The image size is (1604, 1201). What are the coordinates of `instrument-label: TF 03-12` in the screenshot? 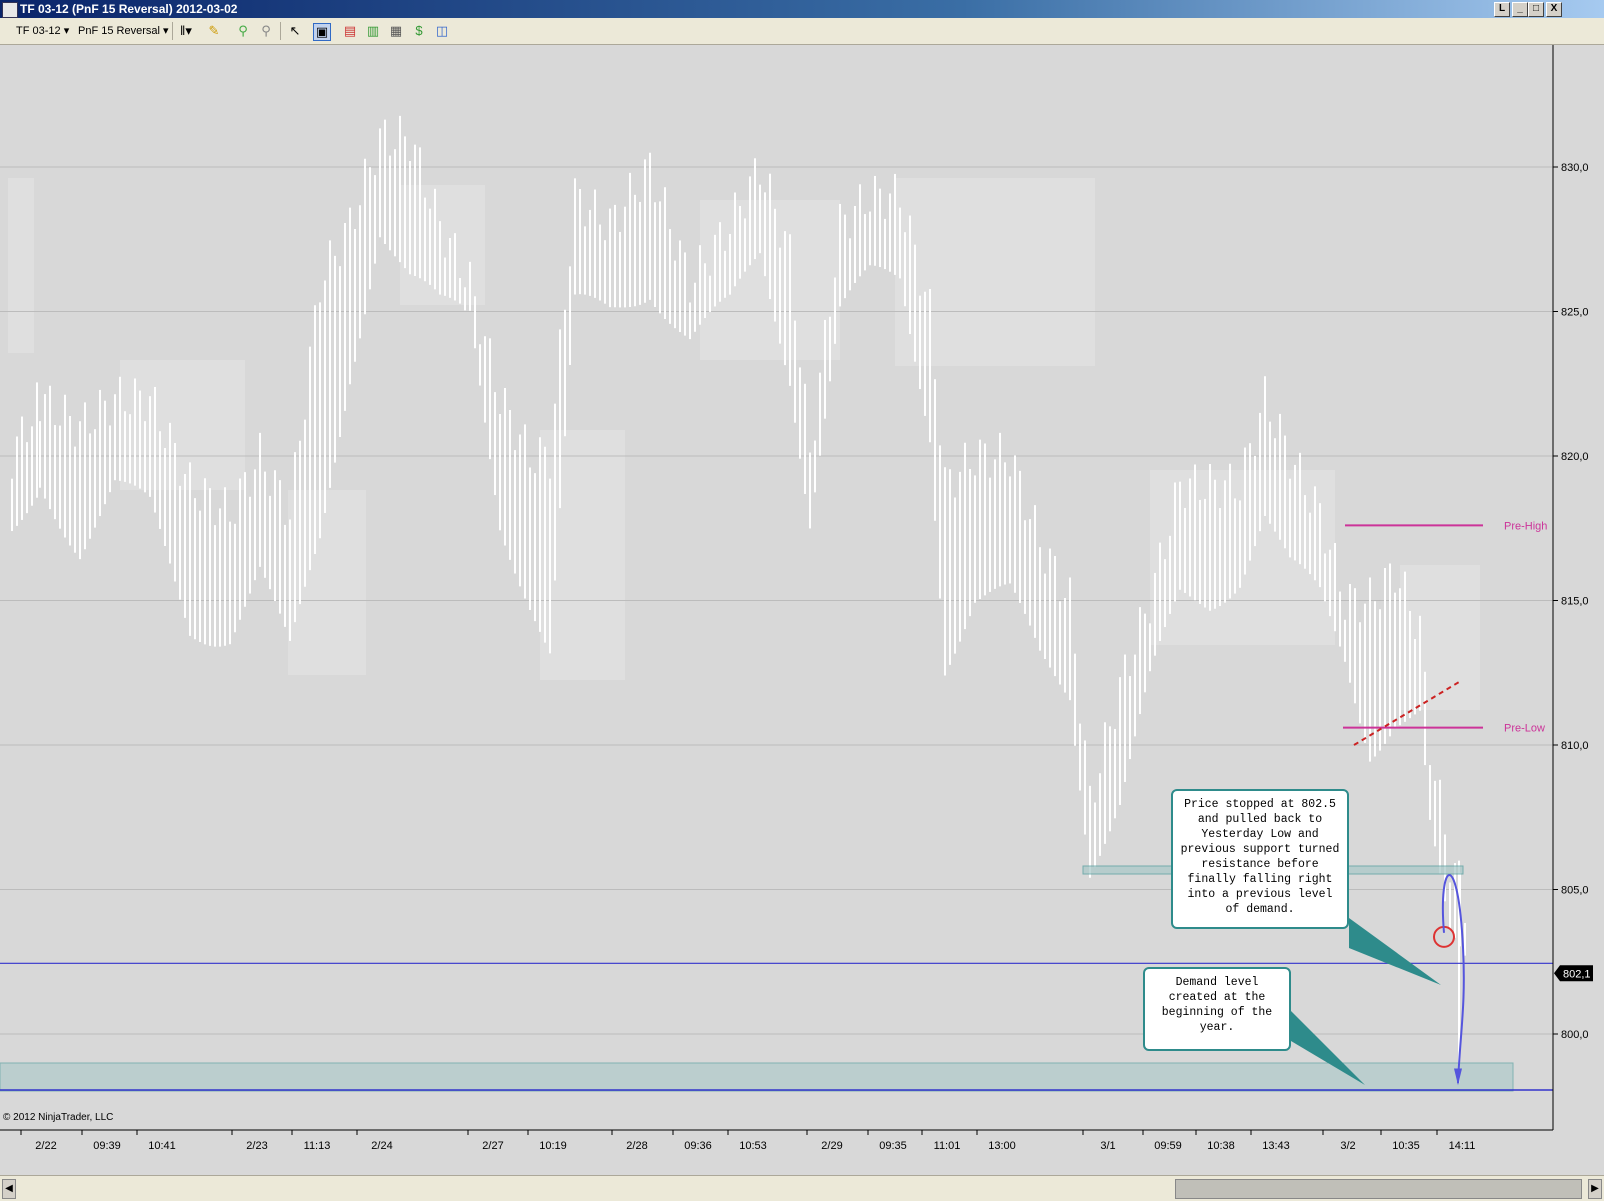 It's located at (38, 31).